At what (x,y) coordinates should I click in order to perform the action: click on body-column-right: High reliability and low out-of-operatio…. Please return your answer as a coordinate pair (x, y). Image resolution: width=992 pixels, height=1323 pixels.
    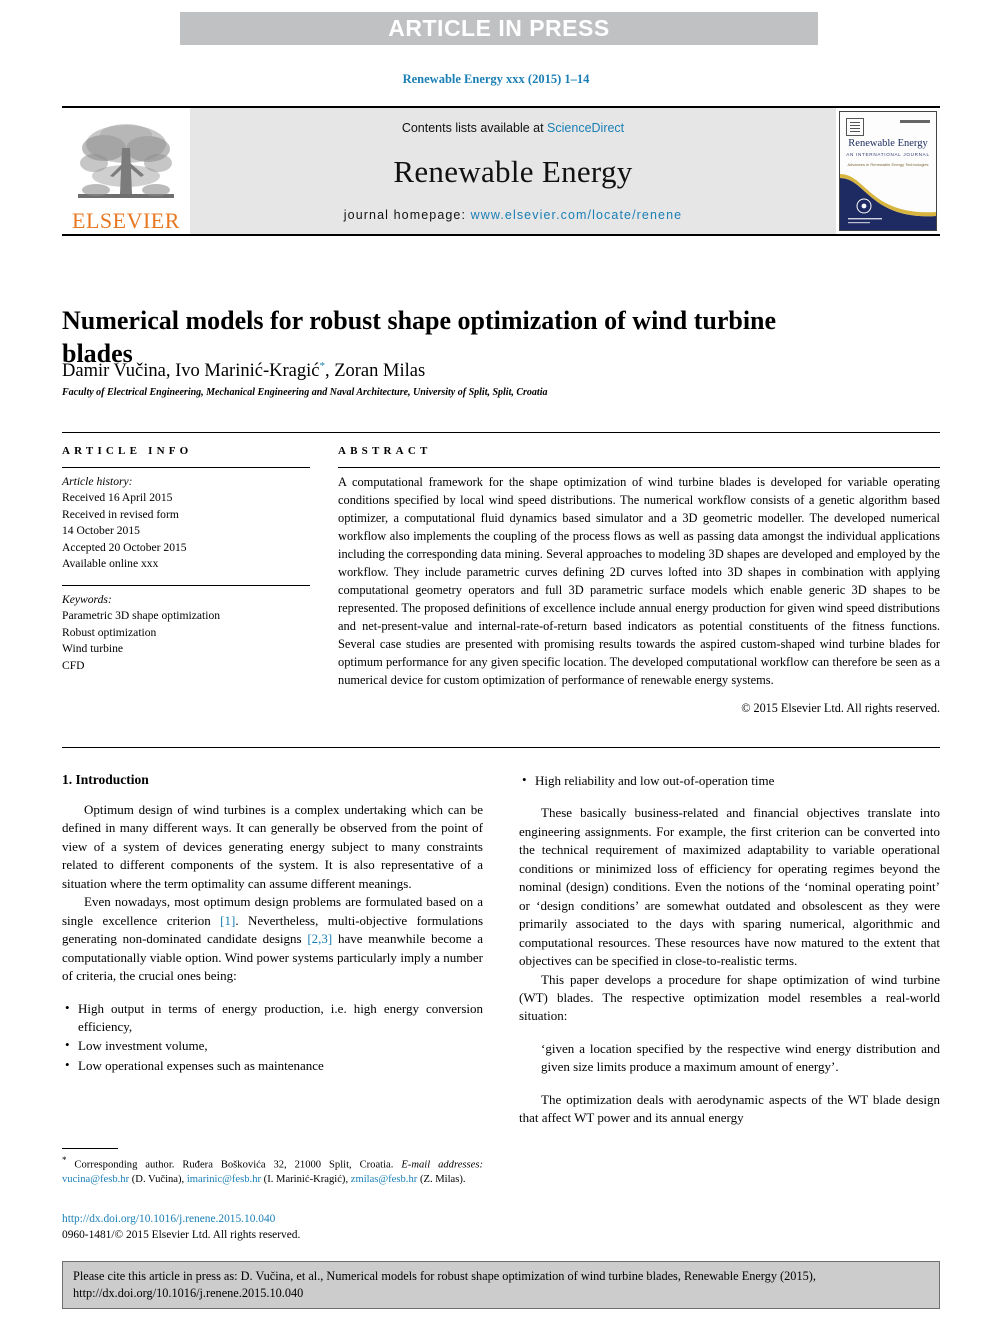
    Looking at the image, I should click on (729, 949).